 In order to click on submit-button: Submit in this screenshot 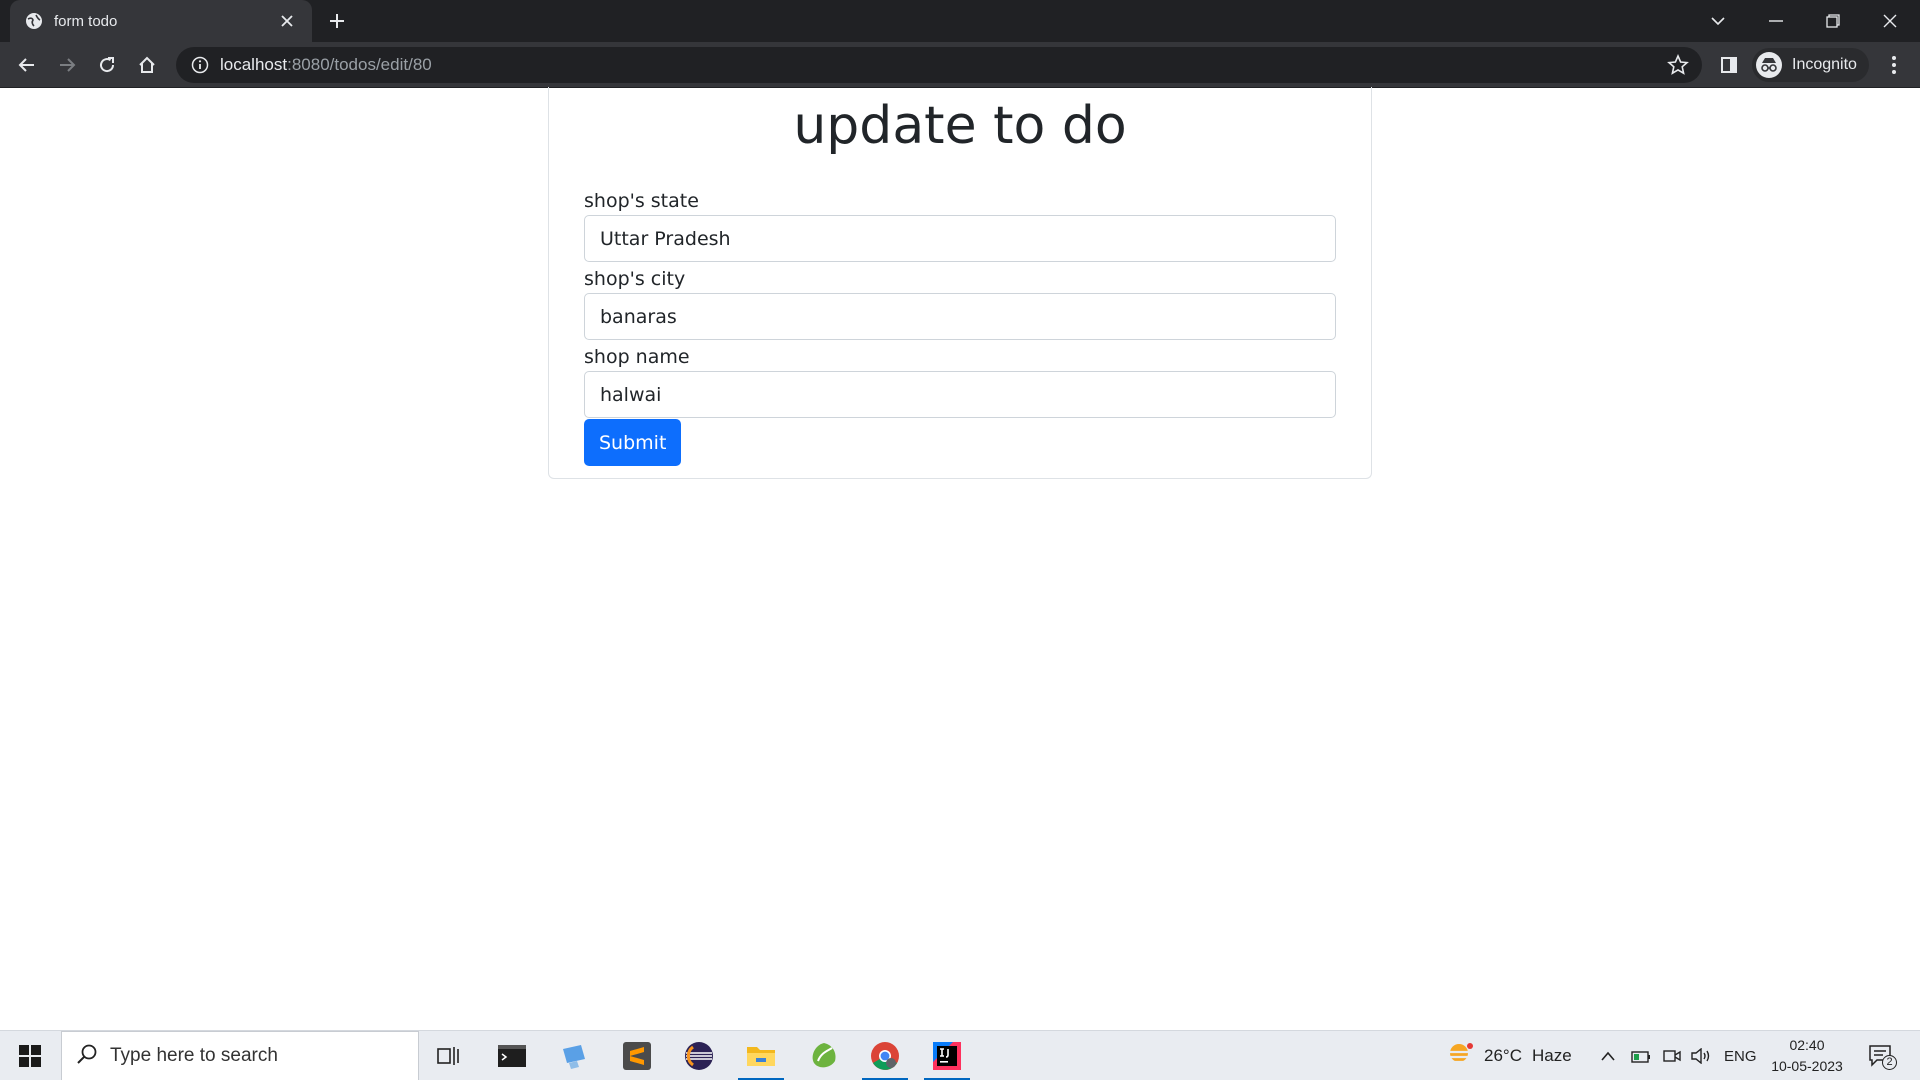, I will do `click(633, 442)`.